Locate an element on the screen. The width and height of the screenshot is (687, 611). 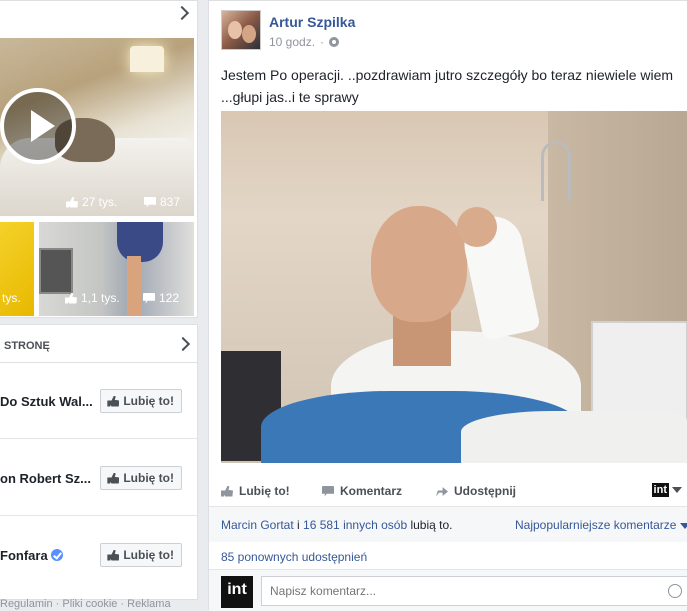
lamp-shape is located at coordinates (147, 59).